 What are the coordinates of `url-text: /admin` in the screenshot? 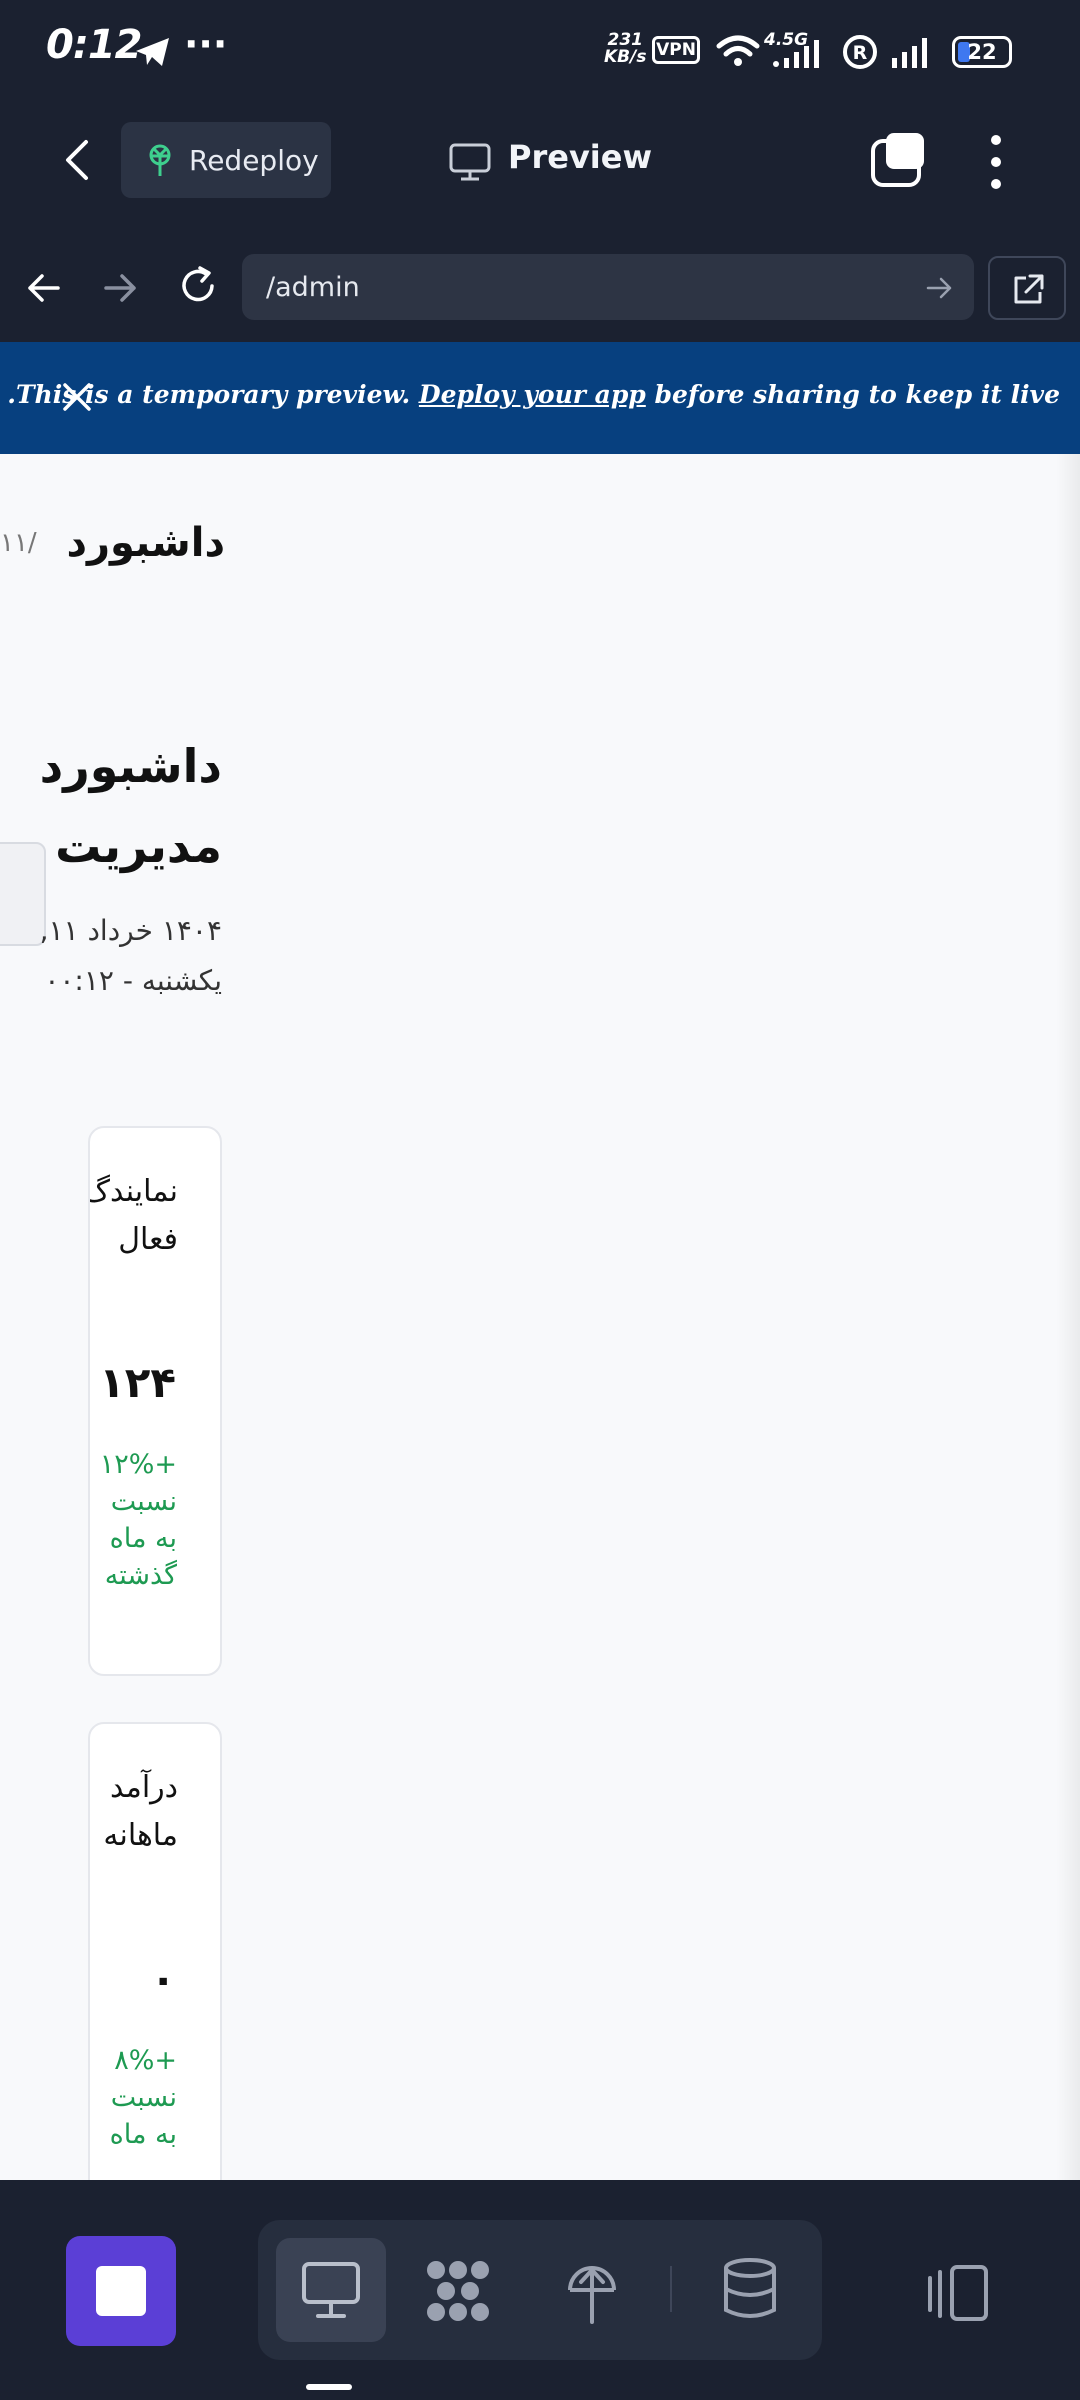 It's located at (313, 287).